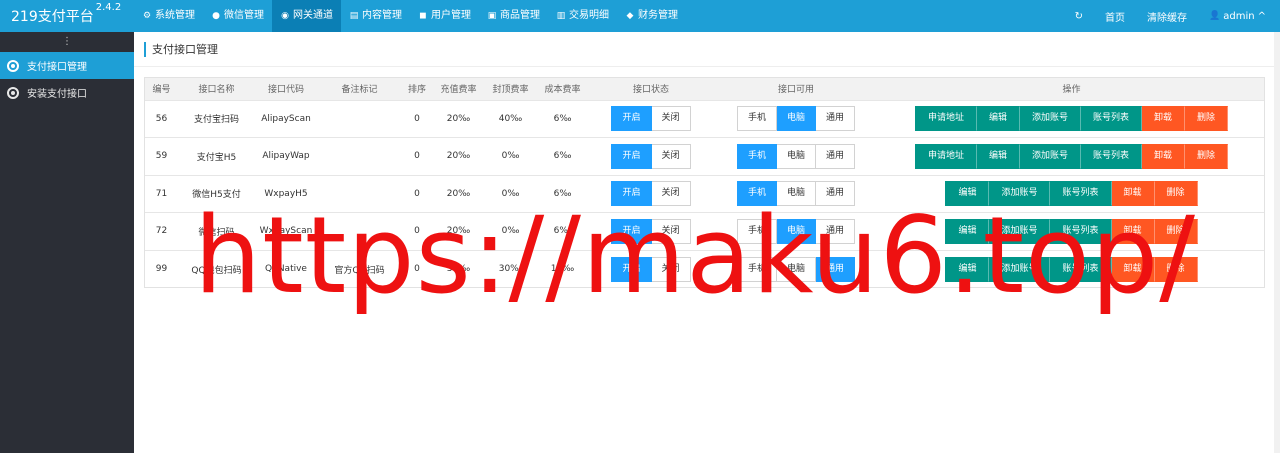 The height and width of the screenshot is (453, 1280). I want to click on clear-cache-link: 清除缓存, so click(1167, 16).